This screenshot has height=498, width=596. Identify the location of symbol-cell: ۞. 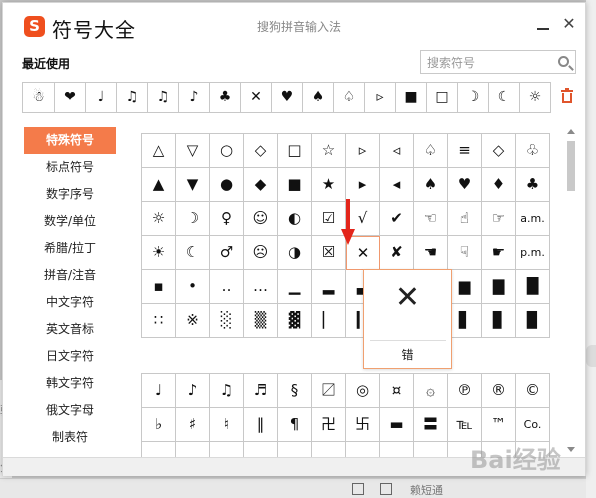
(431, 391).